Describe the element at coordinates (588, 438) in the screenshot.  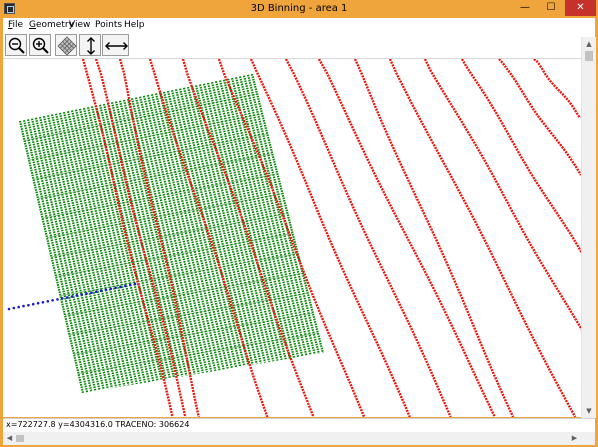
I see `size-grip` at that location.